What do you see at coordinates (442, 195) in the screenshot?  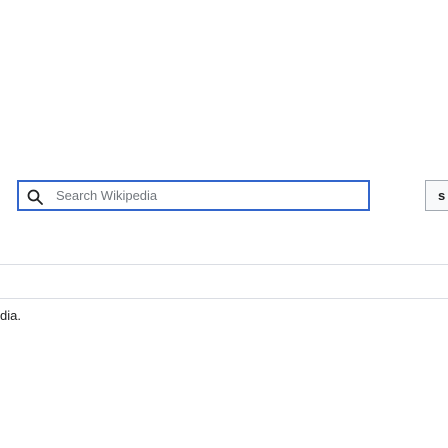 I see `search-button-label: s` at bounding box center [442, 195].